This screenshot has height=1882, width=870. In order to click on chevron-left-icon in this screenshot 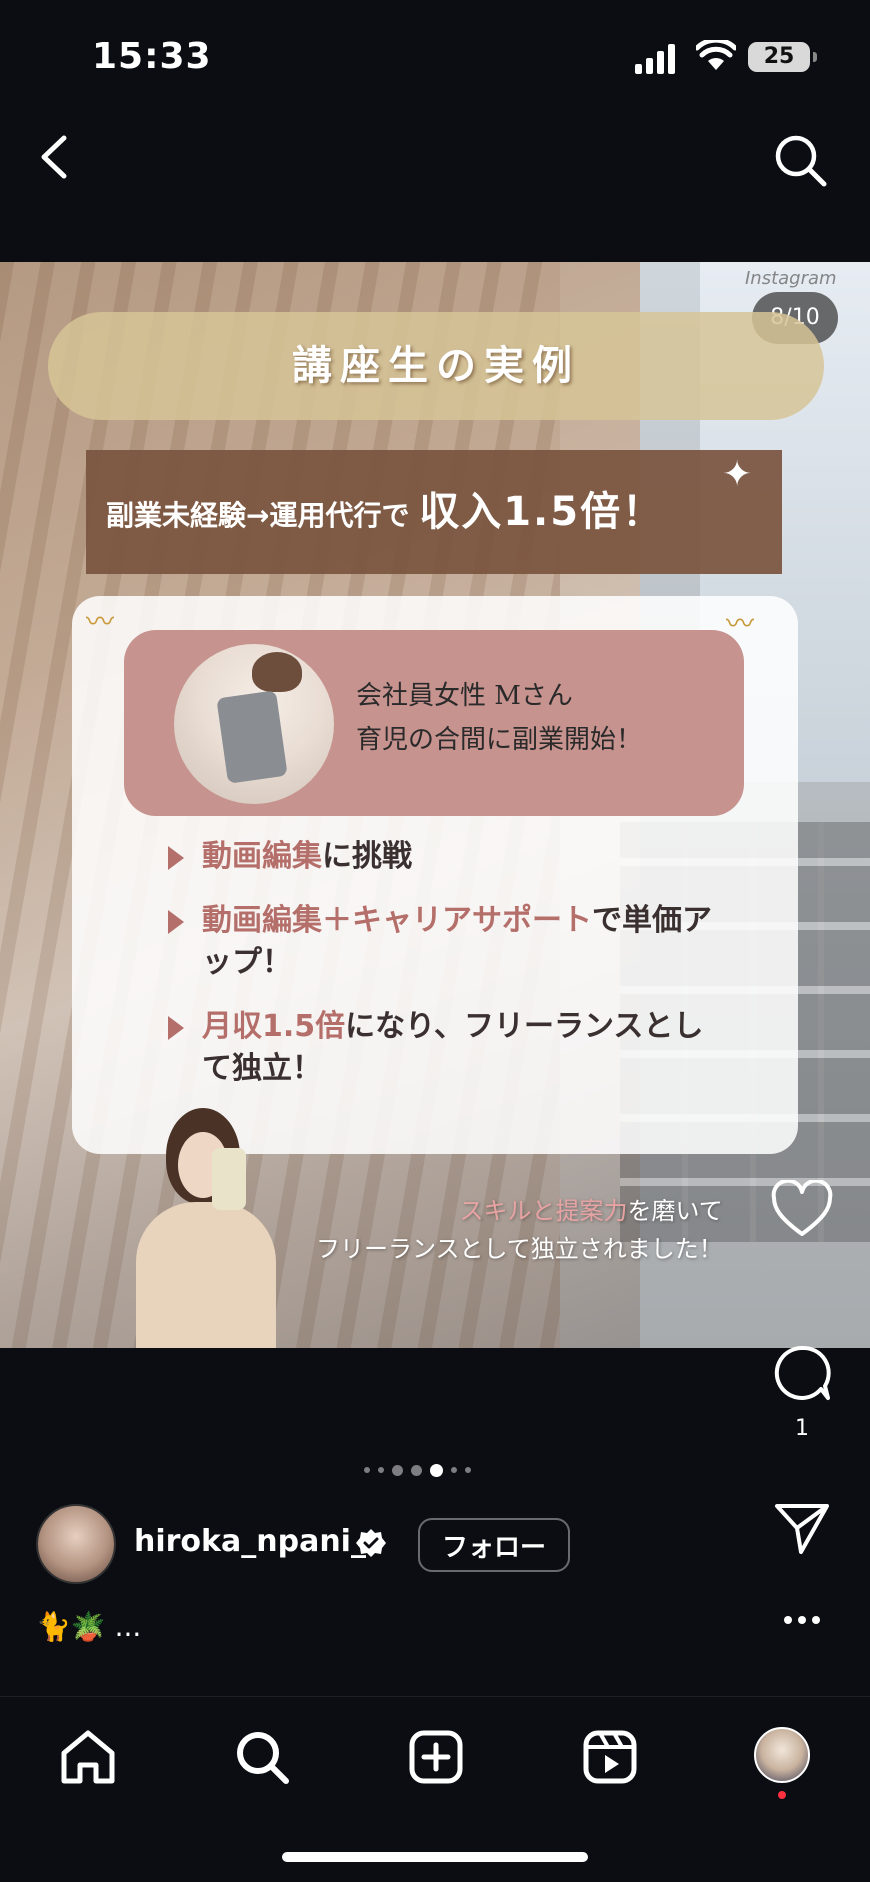, I will do `click(54, 157)`.